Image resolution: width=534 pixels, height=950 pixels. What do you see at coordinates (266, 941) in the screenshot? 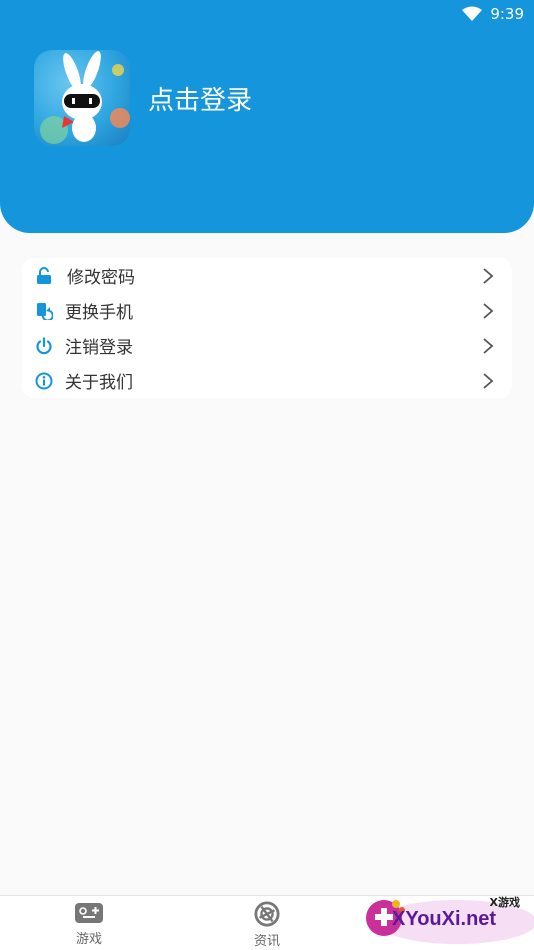
I see `tab-label: 资讯` at bounding box center [266, 941].